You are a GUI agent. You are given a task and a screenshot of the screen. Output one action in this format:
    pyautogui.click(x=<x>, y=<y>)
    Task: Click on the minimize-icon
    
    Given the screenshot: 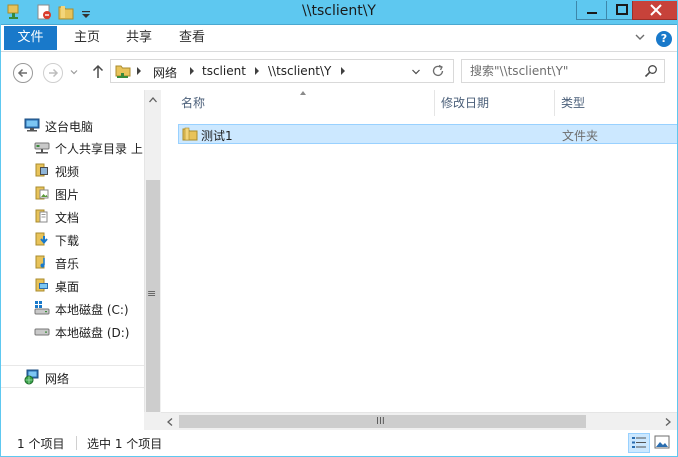 What is the action you would take?
    pyautogui.click(x=592, y=13)
    